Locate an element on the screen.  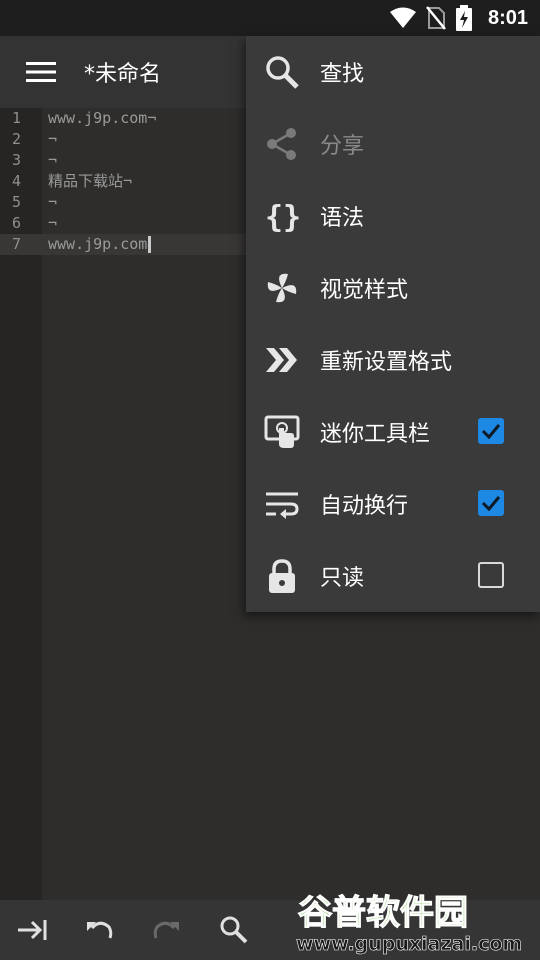
menu-item-share: 分享 is located at coordinates (393, 144).